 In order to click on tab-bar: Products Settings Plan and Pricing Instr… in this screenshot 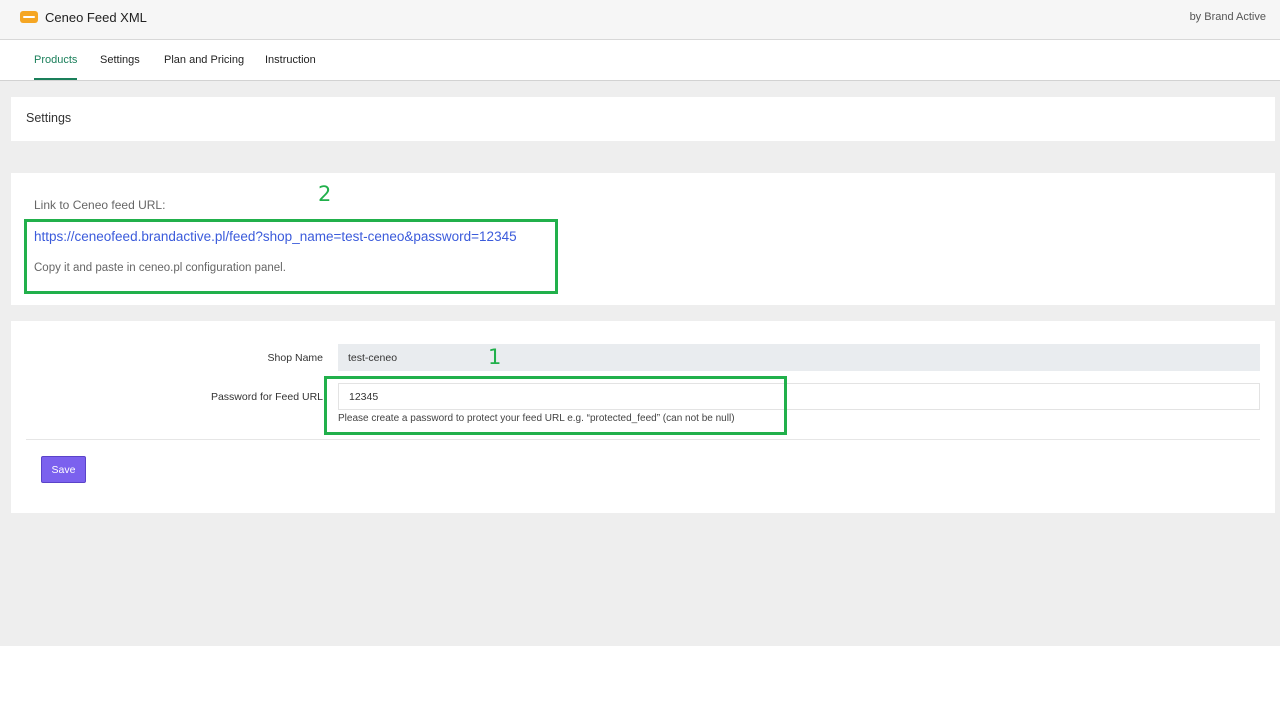, I will do `click(640, 60)`.